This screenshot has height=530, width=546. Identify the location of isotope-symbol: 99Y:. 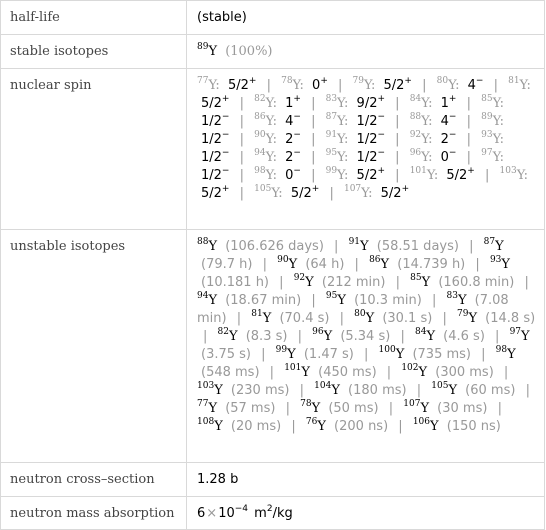
(337, 175).